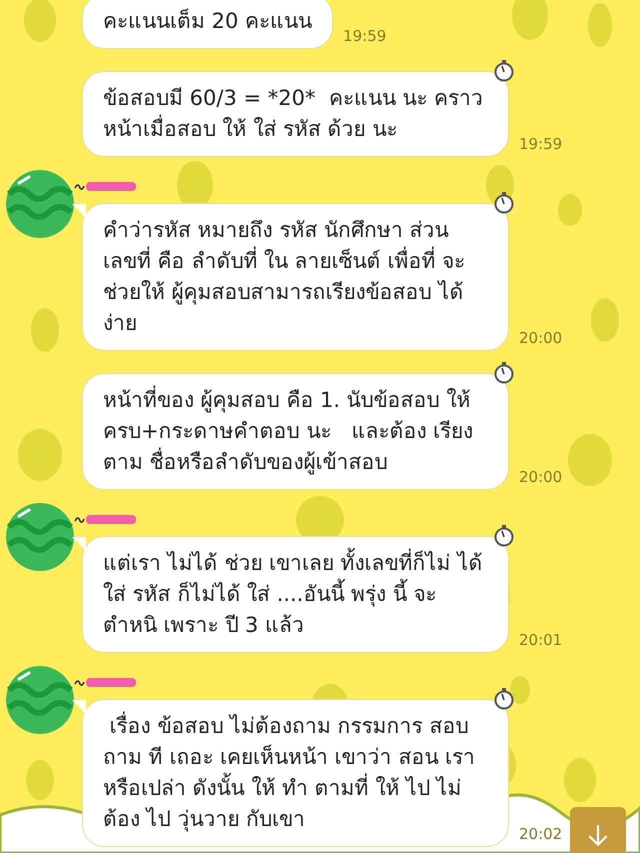  What do you see at coordinates (293, 114) in the screenshot?
I see `message-text: ข้อสอบมี 60/3 = *20* คะแนน นะ คราวหน้าเมื่อสอบ ให้ ใส่ รหัส ด้วย นะ` at bounding box center [293, 114].